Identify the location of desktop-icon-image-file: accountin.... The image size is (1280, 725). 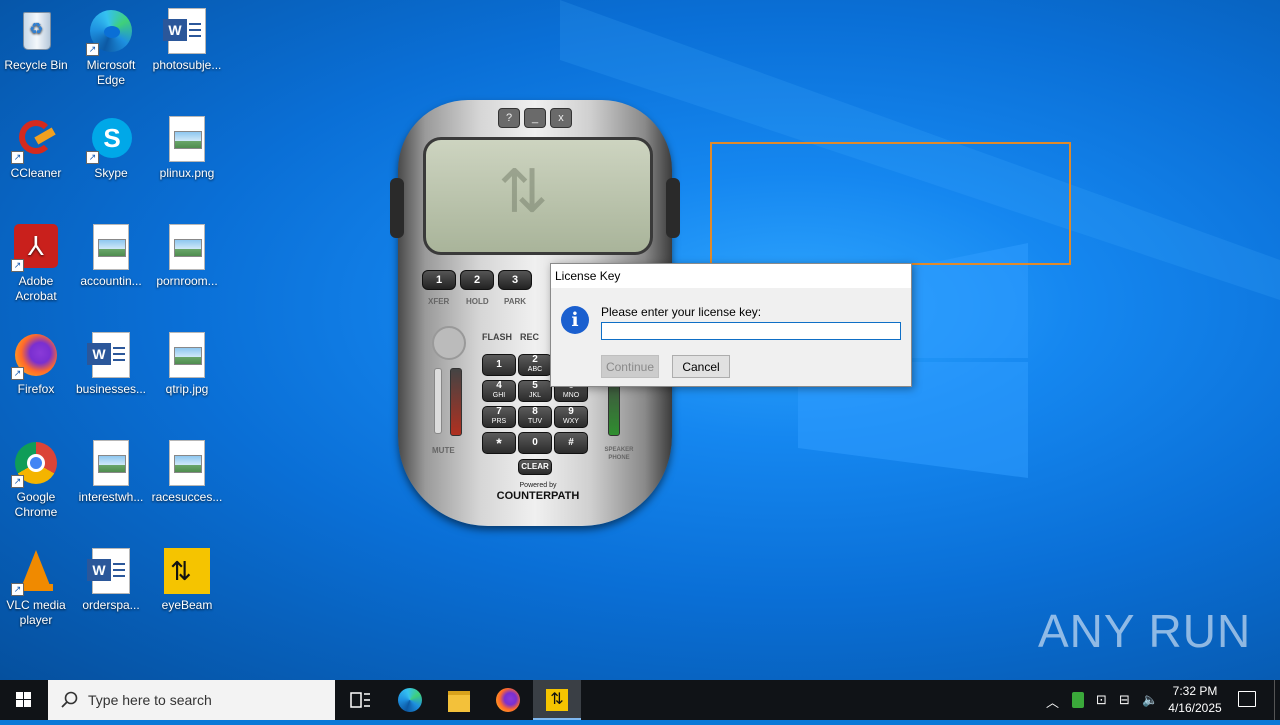
(111, 256).